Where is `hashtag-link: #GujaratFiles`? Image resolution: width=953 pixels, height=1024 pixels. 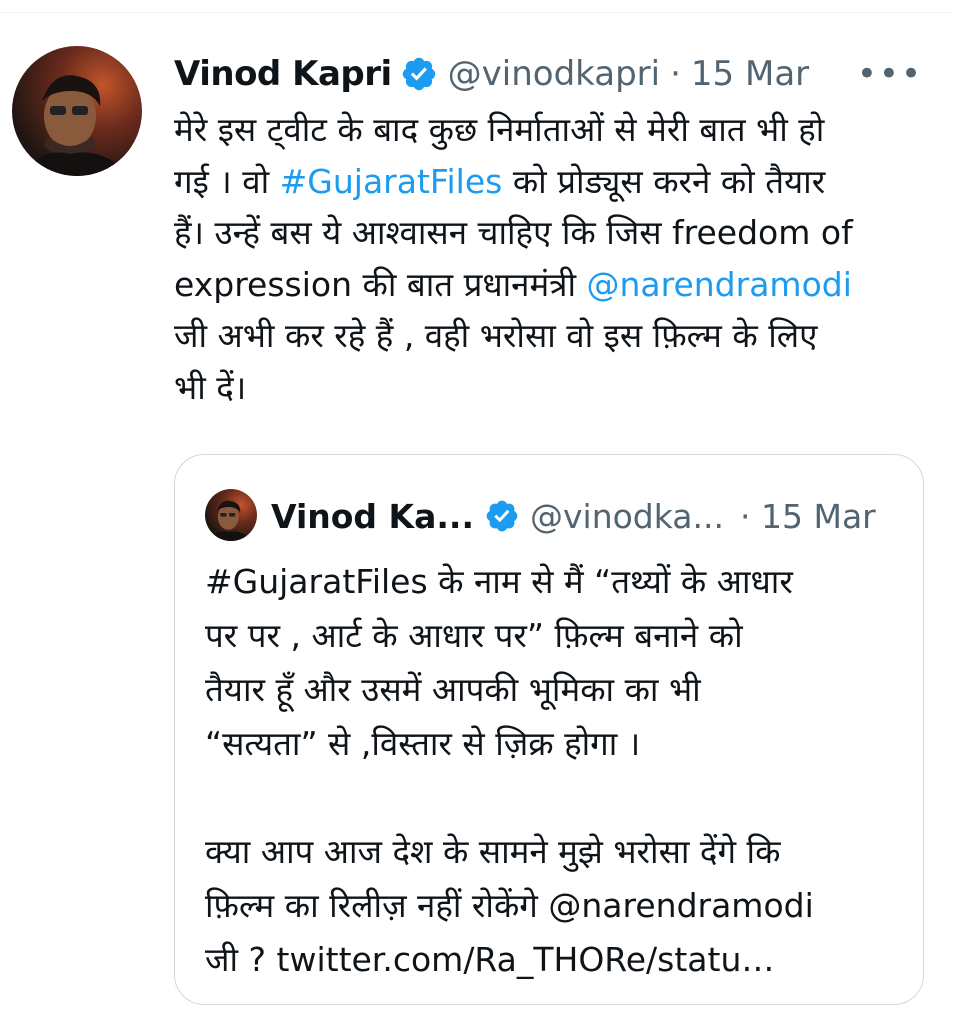
hashtag-link: #GujaratFiles is located at coordinates (391, 181).